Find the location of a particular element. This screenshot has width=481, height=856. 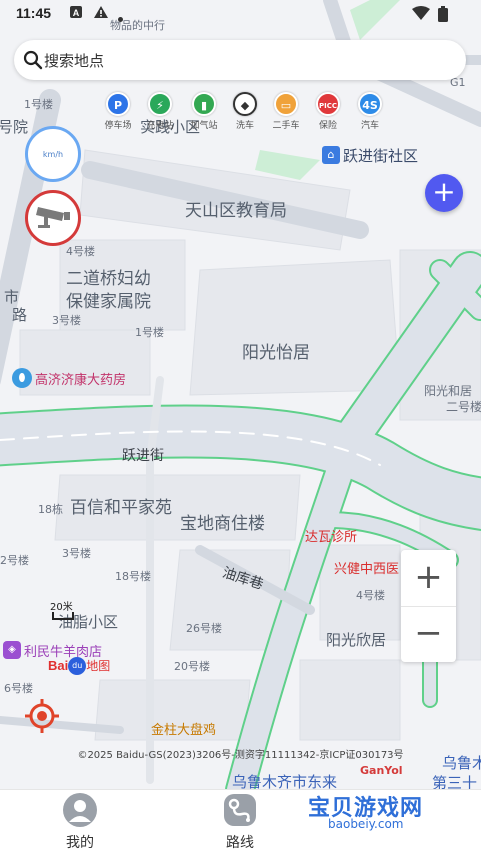

search-bar: 搜索地点 is located at coordinates (240, 60).